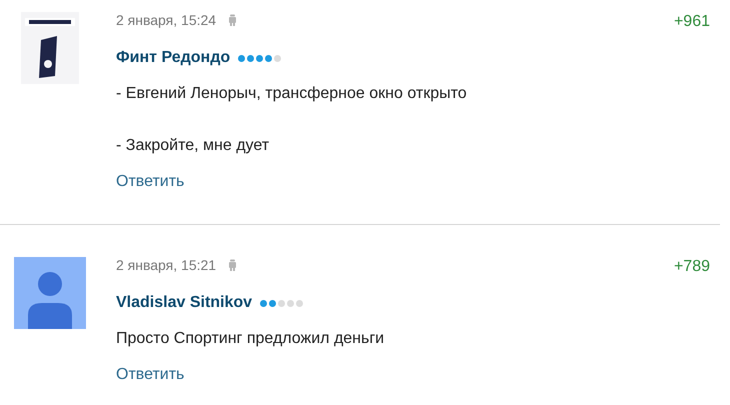 The width and height of the screenshot is (730, 405). I want to click on author-link: Финт Редондо, so click(173, 58).